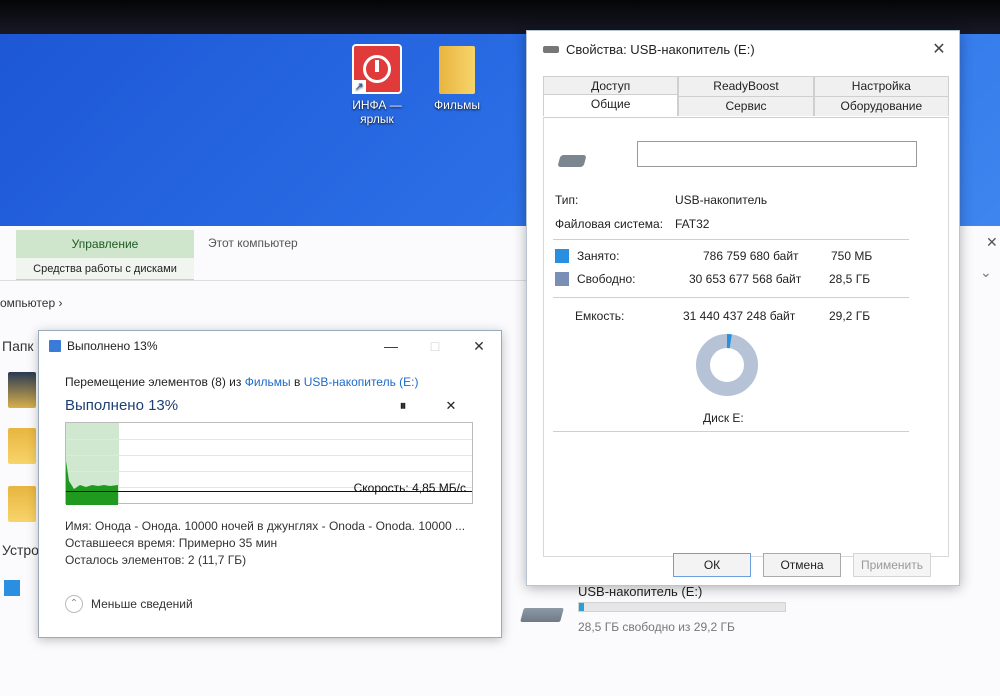 This screenshot has width=1000, height=696. What do you see at coordinates (105, 269) in the screenshot?
I see `ribbon-group-disk-tools: Средства работы с дисками` at bounding box center [105, 269].